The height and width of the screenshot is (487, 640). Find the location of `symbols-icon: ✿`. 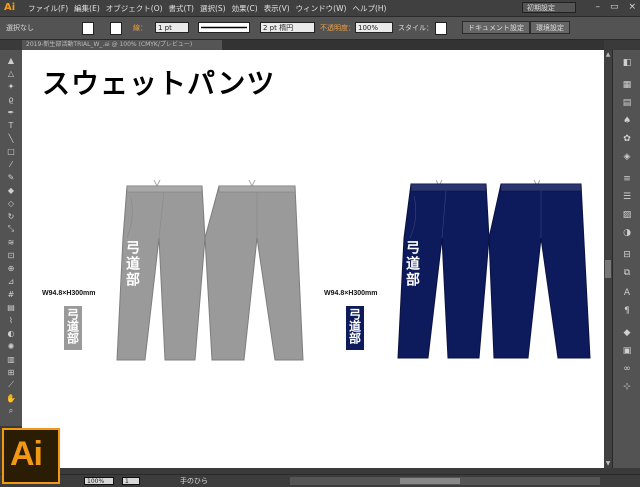

symbols-icon: ✿ is located at coordinates (627, 139).